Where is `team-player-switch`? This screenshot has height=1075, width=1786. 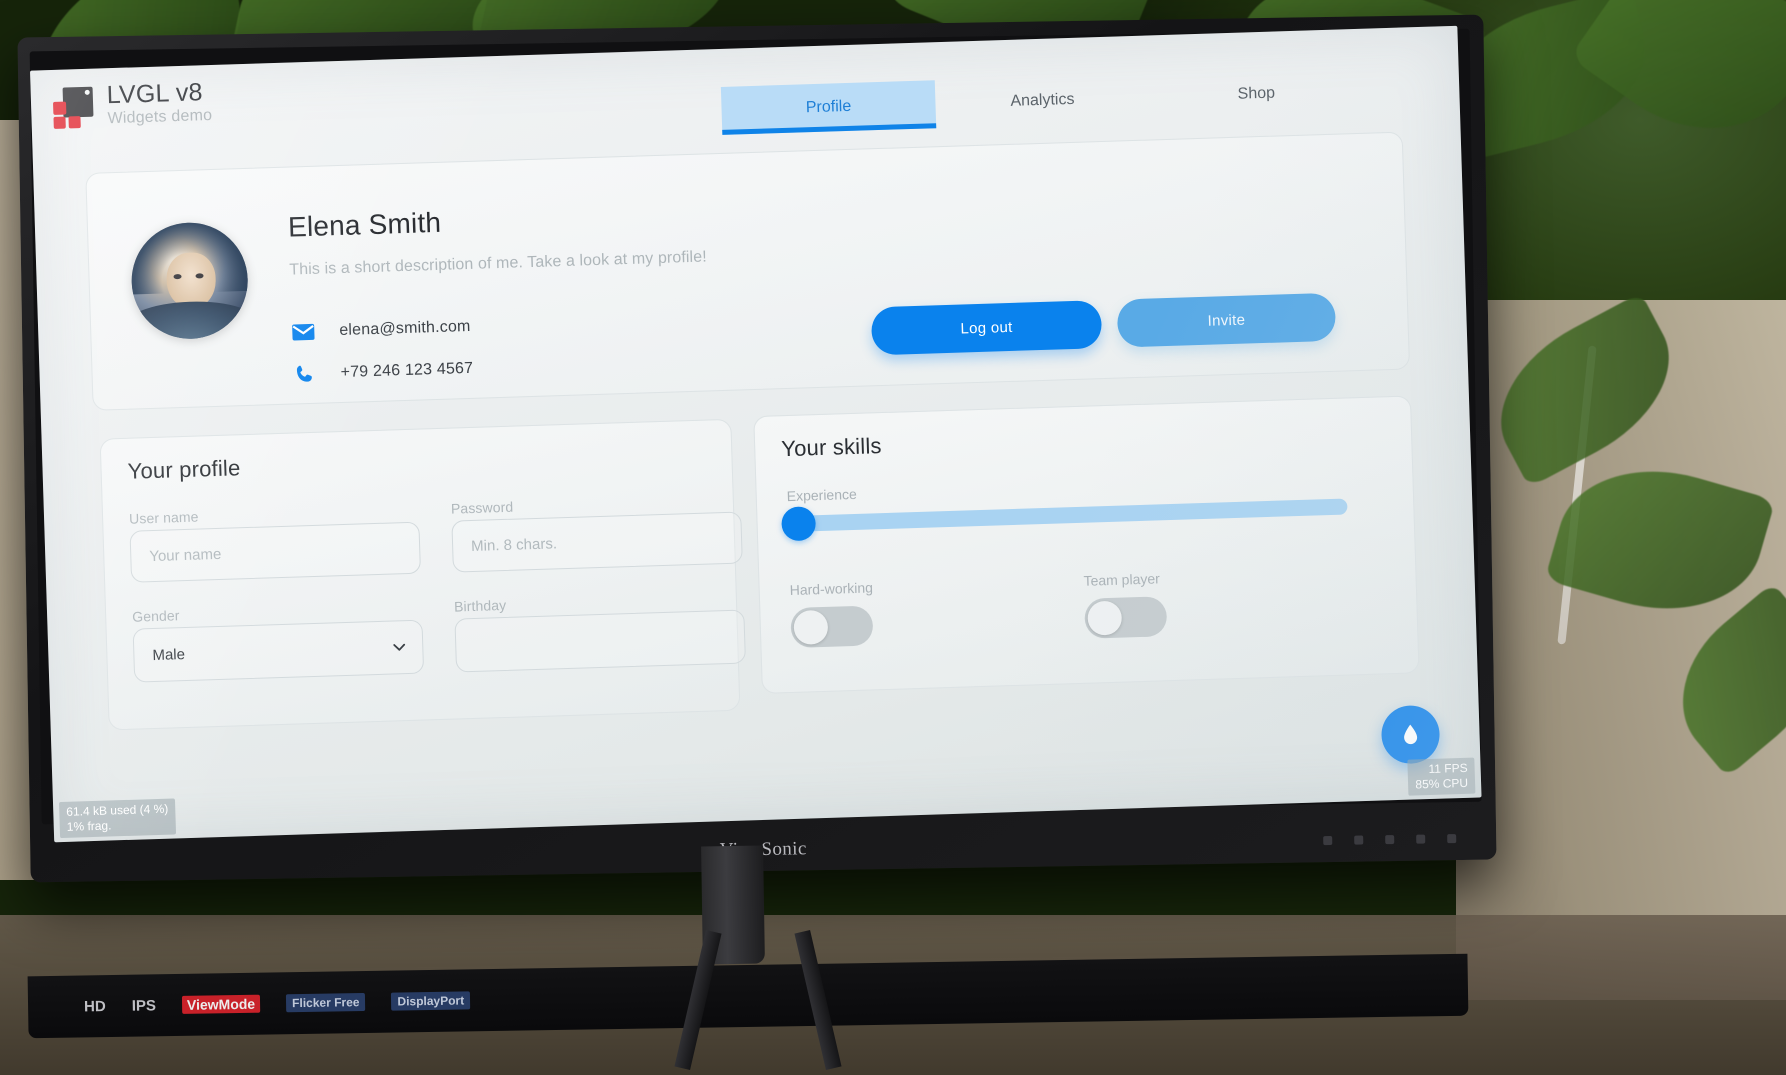
team-player-switch is located at coordinates (1126, 617).